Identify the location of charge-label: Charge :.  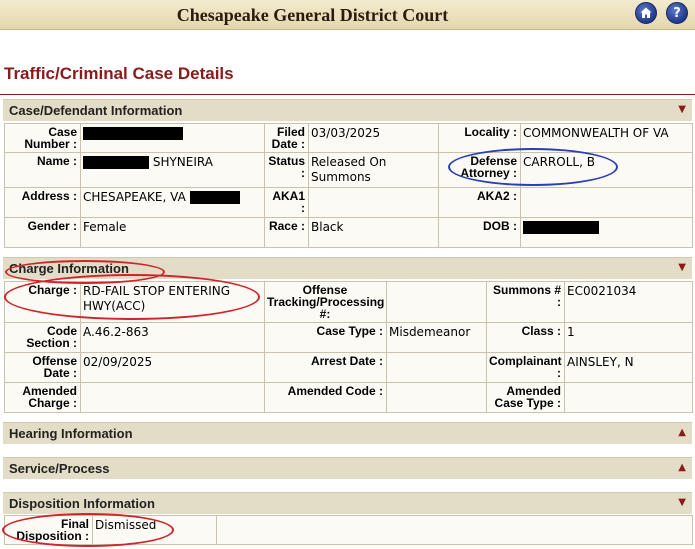
(42, 302).